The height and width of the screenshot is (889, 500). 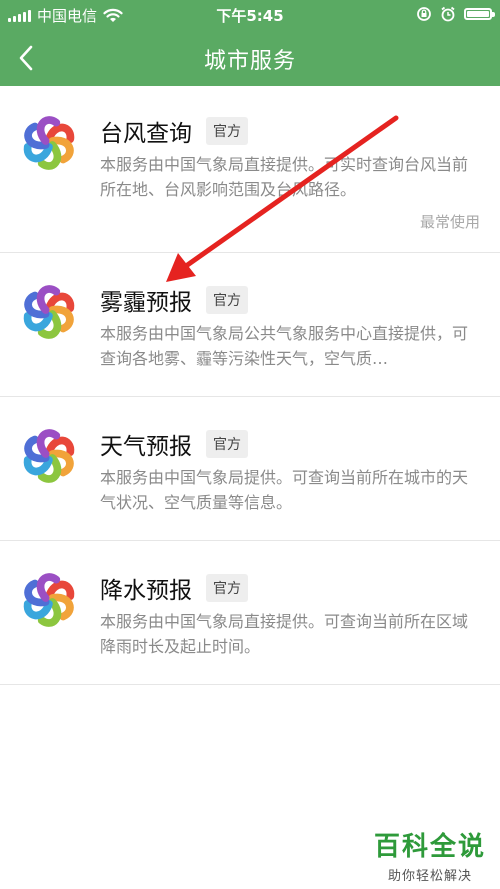 I want to click on status-bar: 中国电信 下午5:45, so click(x=250, y=15).